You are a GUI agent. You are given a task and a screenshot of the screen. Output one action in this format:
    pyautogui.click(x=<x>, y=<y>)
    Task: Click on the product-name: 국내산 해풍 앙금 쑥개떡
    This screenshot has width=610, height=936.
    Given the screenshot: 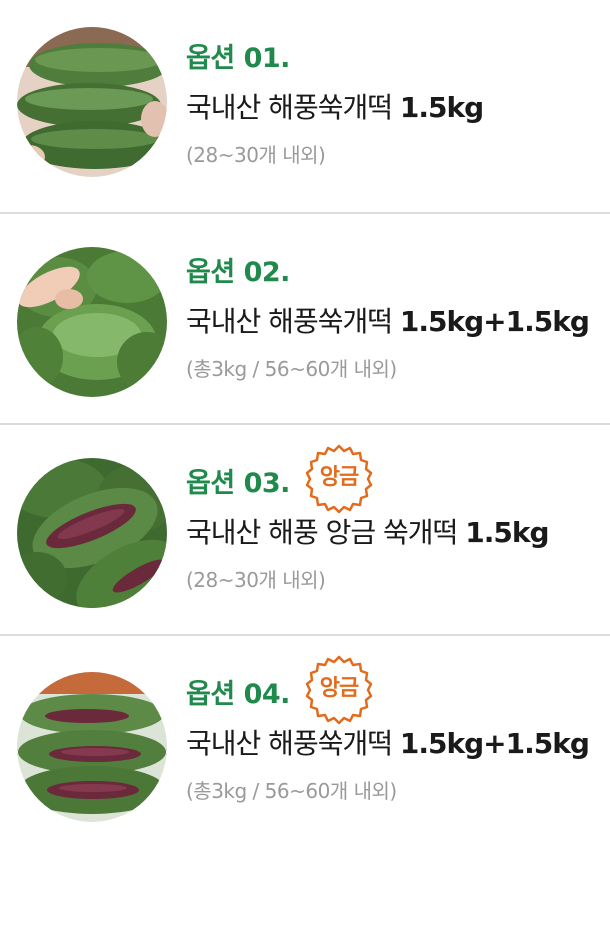 What is the action you would take?
    pyautogui.click(x=322, y=532)
    